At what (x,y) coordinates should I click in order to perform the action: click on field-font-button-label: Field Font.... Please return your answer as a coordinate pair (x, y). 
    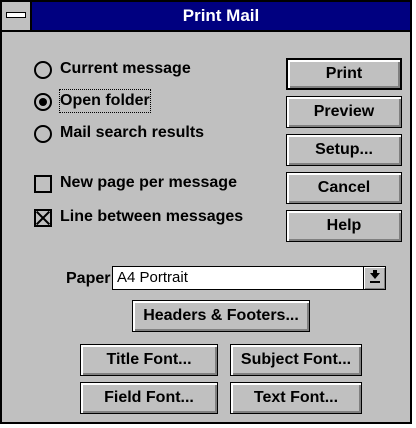
    Looking at the image, I should click on (149, 397).